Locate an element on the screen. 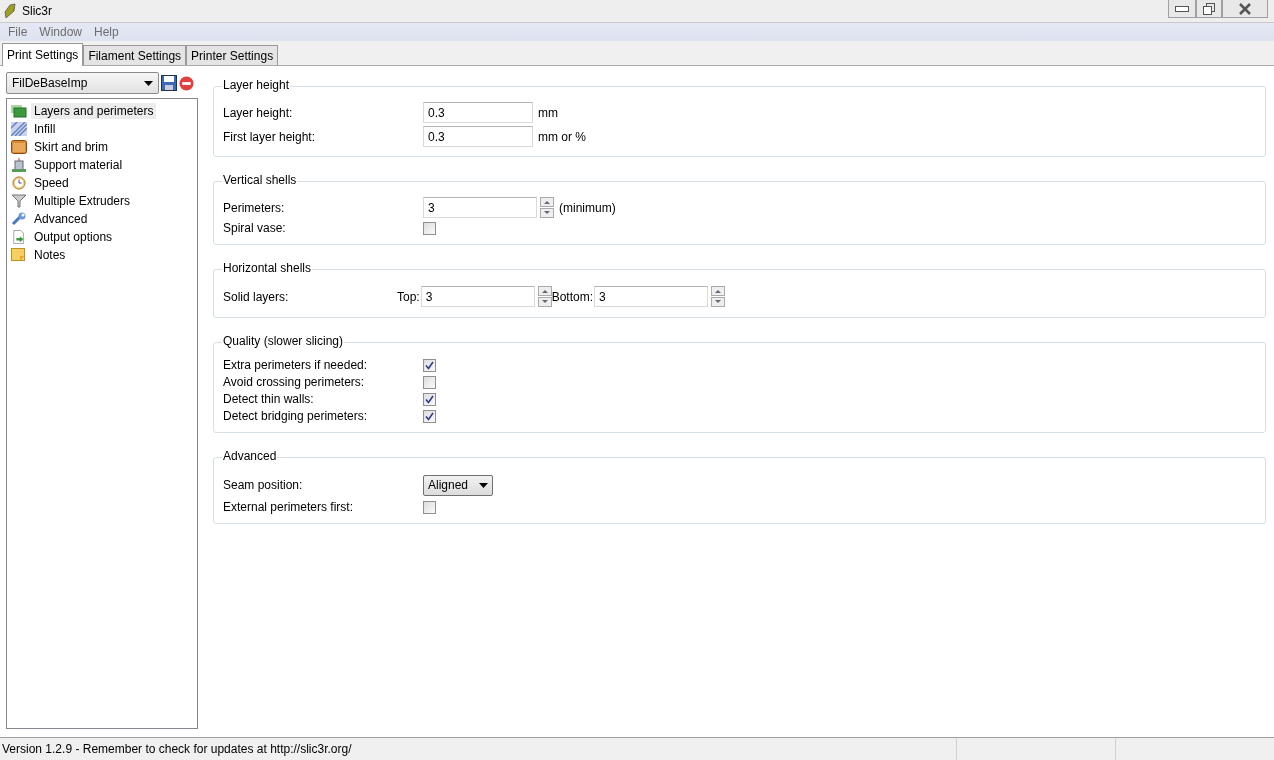  funnel-icon is located at coordinates (19, 201).